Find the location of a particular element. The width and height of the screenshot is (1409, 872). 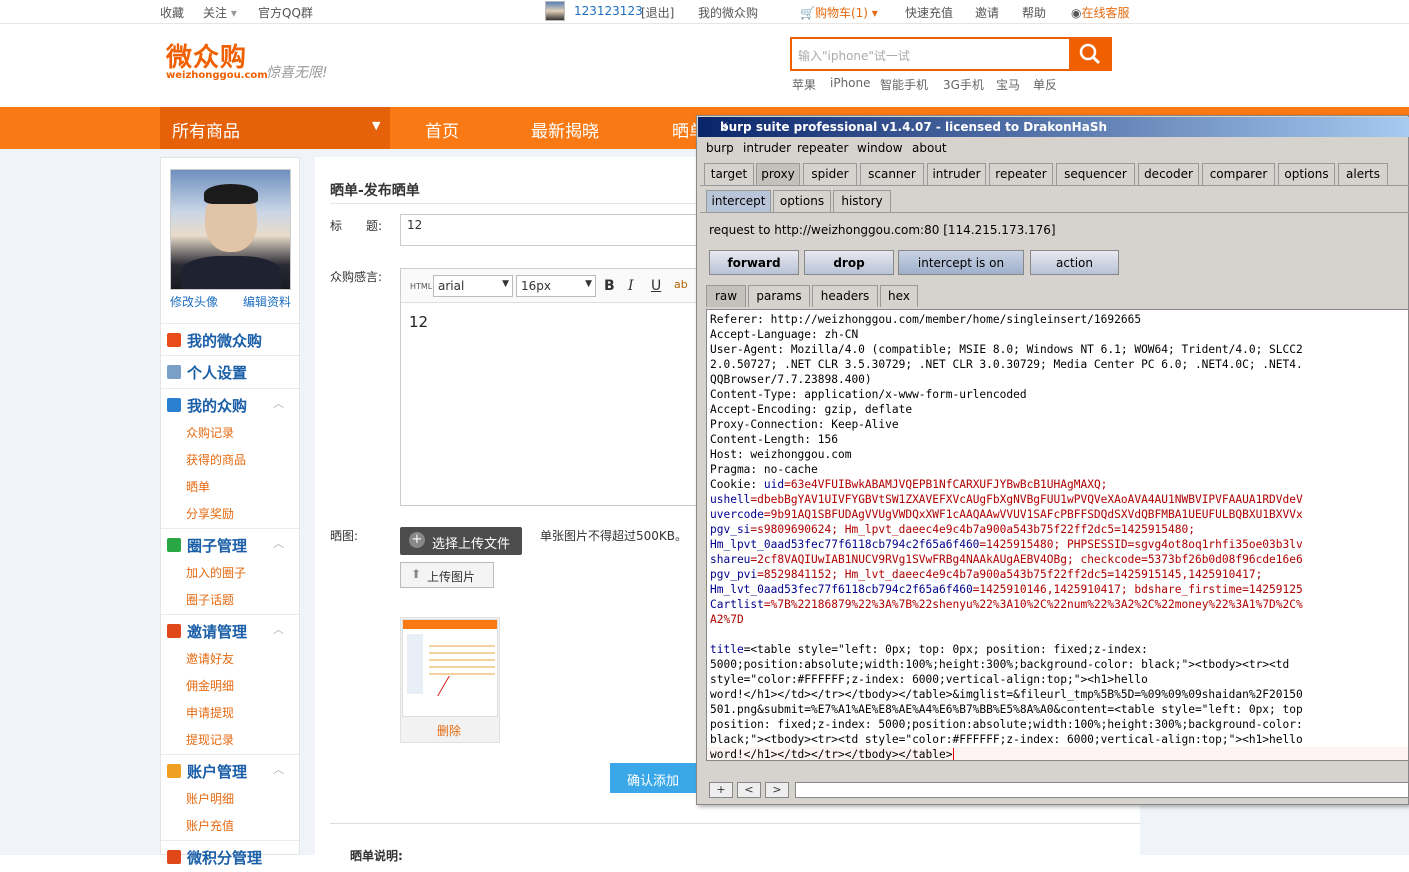

sidebar-section-account: 账户管理 ︿ is located at coordinates (230, 770).